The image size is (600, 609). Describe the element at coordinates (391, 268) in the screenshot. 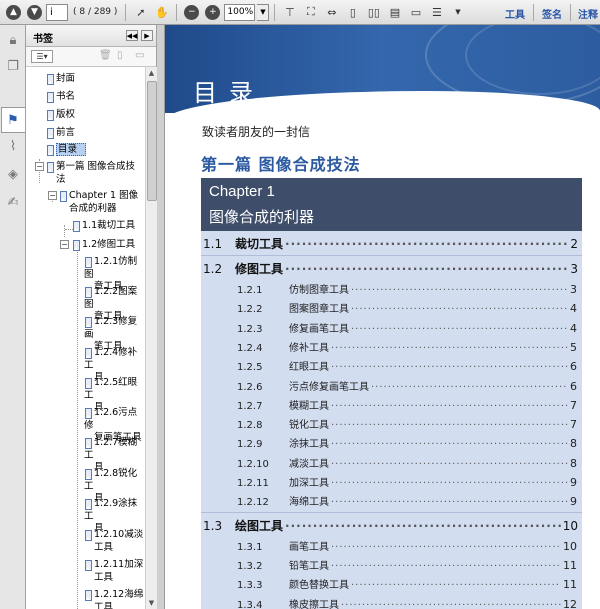

I see `toc-entry: 1.2 修图工具 3` at that location.